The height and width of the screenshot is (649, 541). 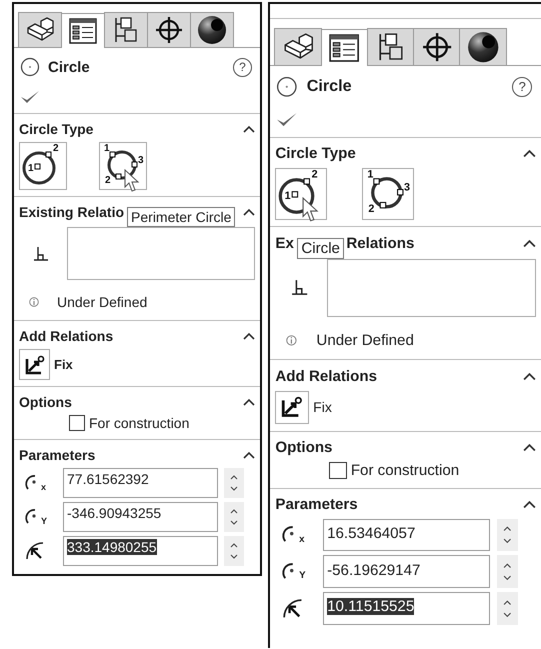 What do you see at coordinates (406, 608) in the screenshot?
I see `input-field: 10.11515525` at bounding box center [406, 608].